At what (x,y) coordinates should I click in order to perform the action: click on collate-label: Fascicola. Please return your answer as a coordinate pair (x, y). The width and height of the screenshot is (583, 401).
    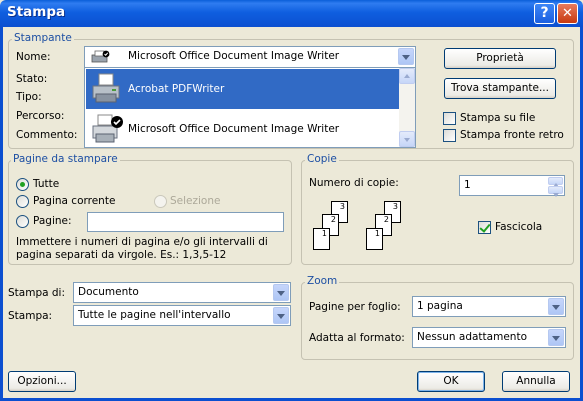
    Looking at the image, I should click on (518, 227).